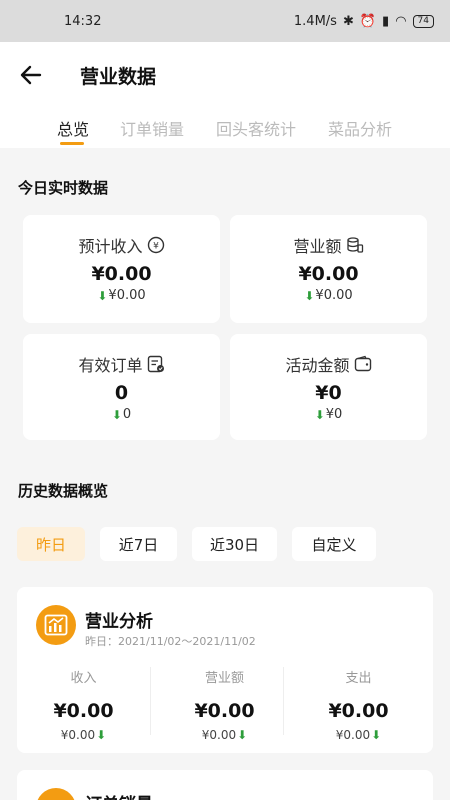 The height and width of the screenshot is (800, 450). What do you see at coordinates (63, 491) in the screenshot?
I see `history-section-title: 历史数据概览` at bounding box center [63, 491].